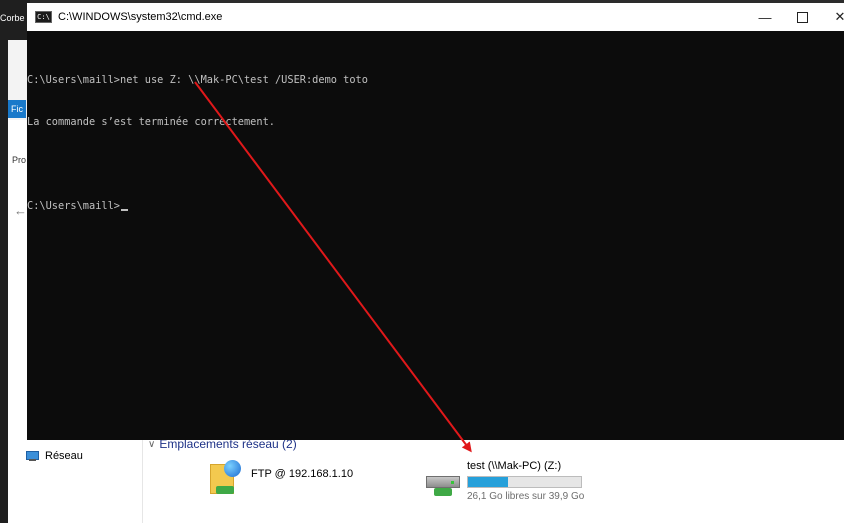 Image resolution: width=844 pixels, height=523 pixels. I want to click on close-button: ✕, so click(832, 17).